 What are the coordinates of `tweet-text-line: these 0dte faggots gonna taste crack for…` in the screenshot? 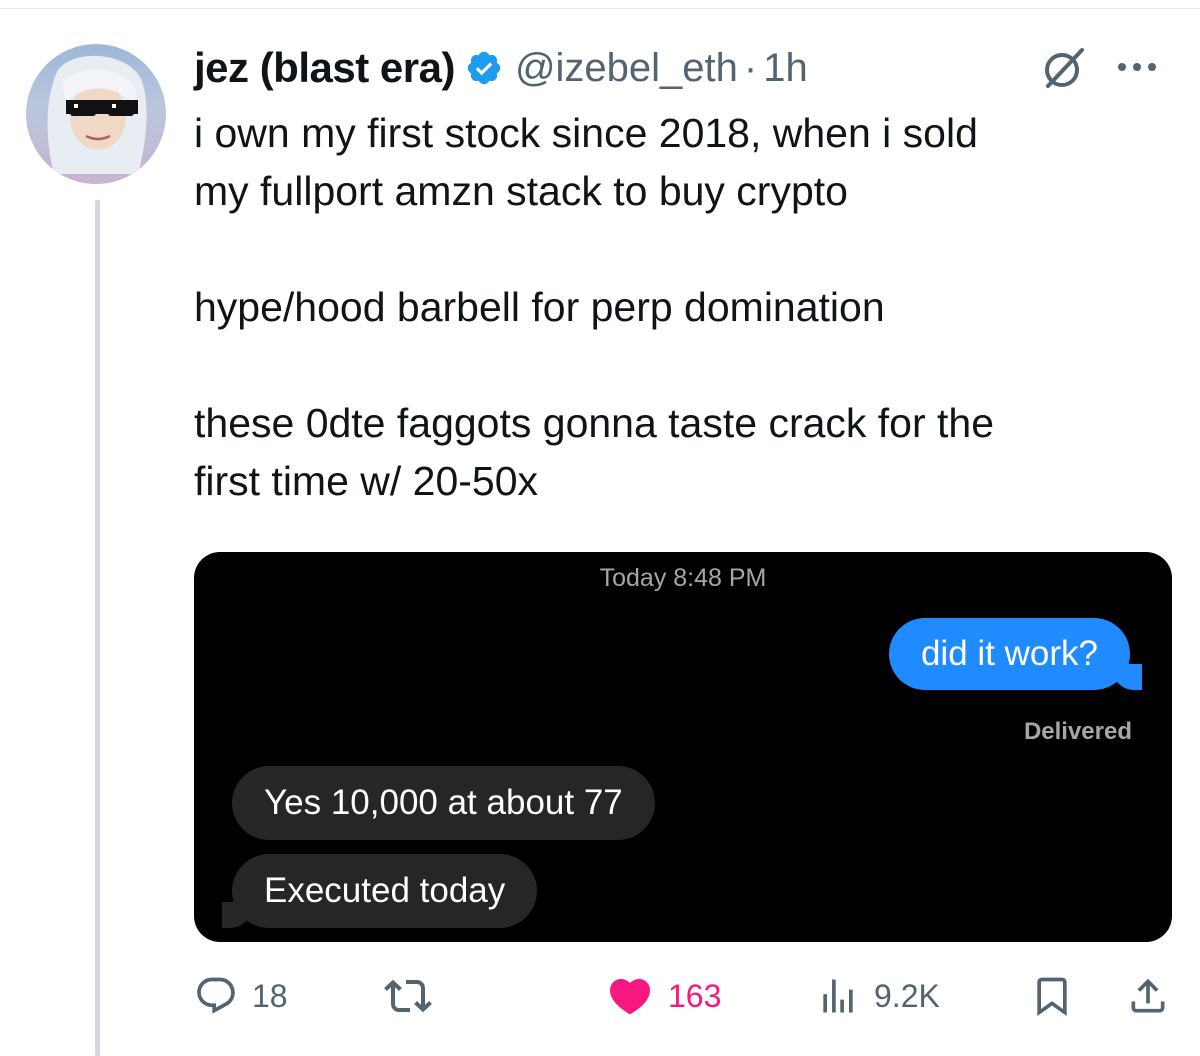 It's located at (594, 423).